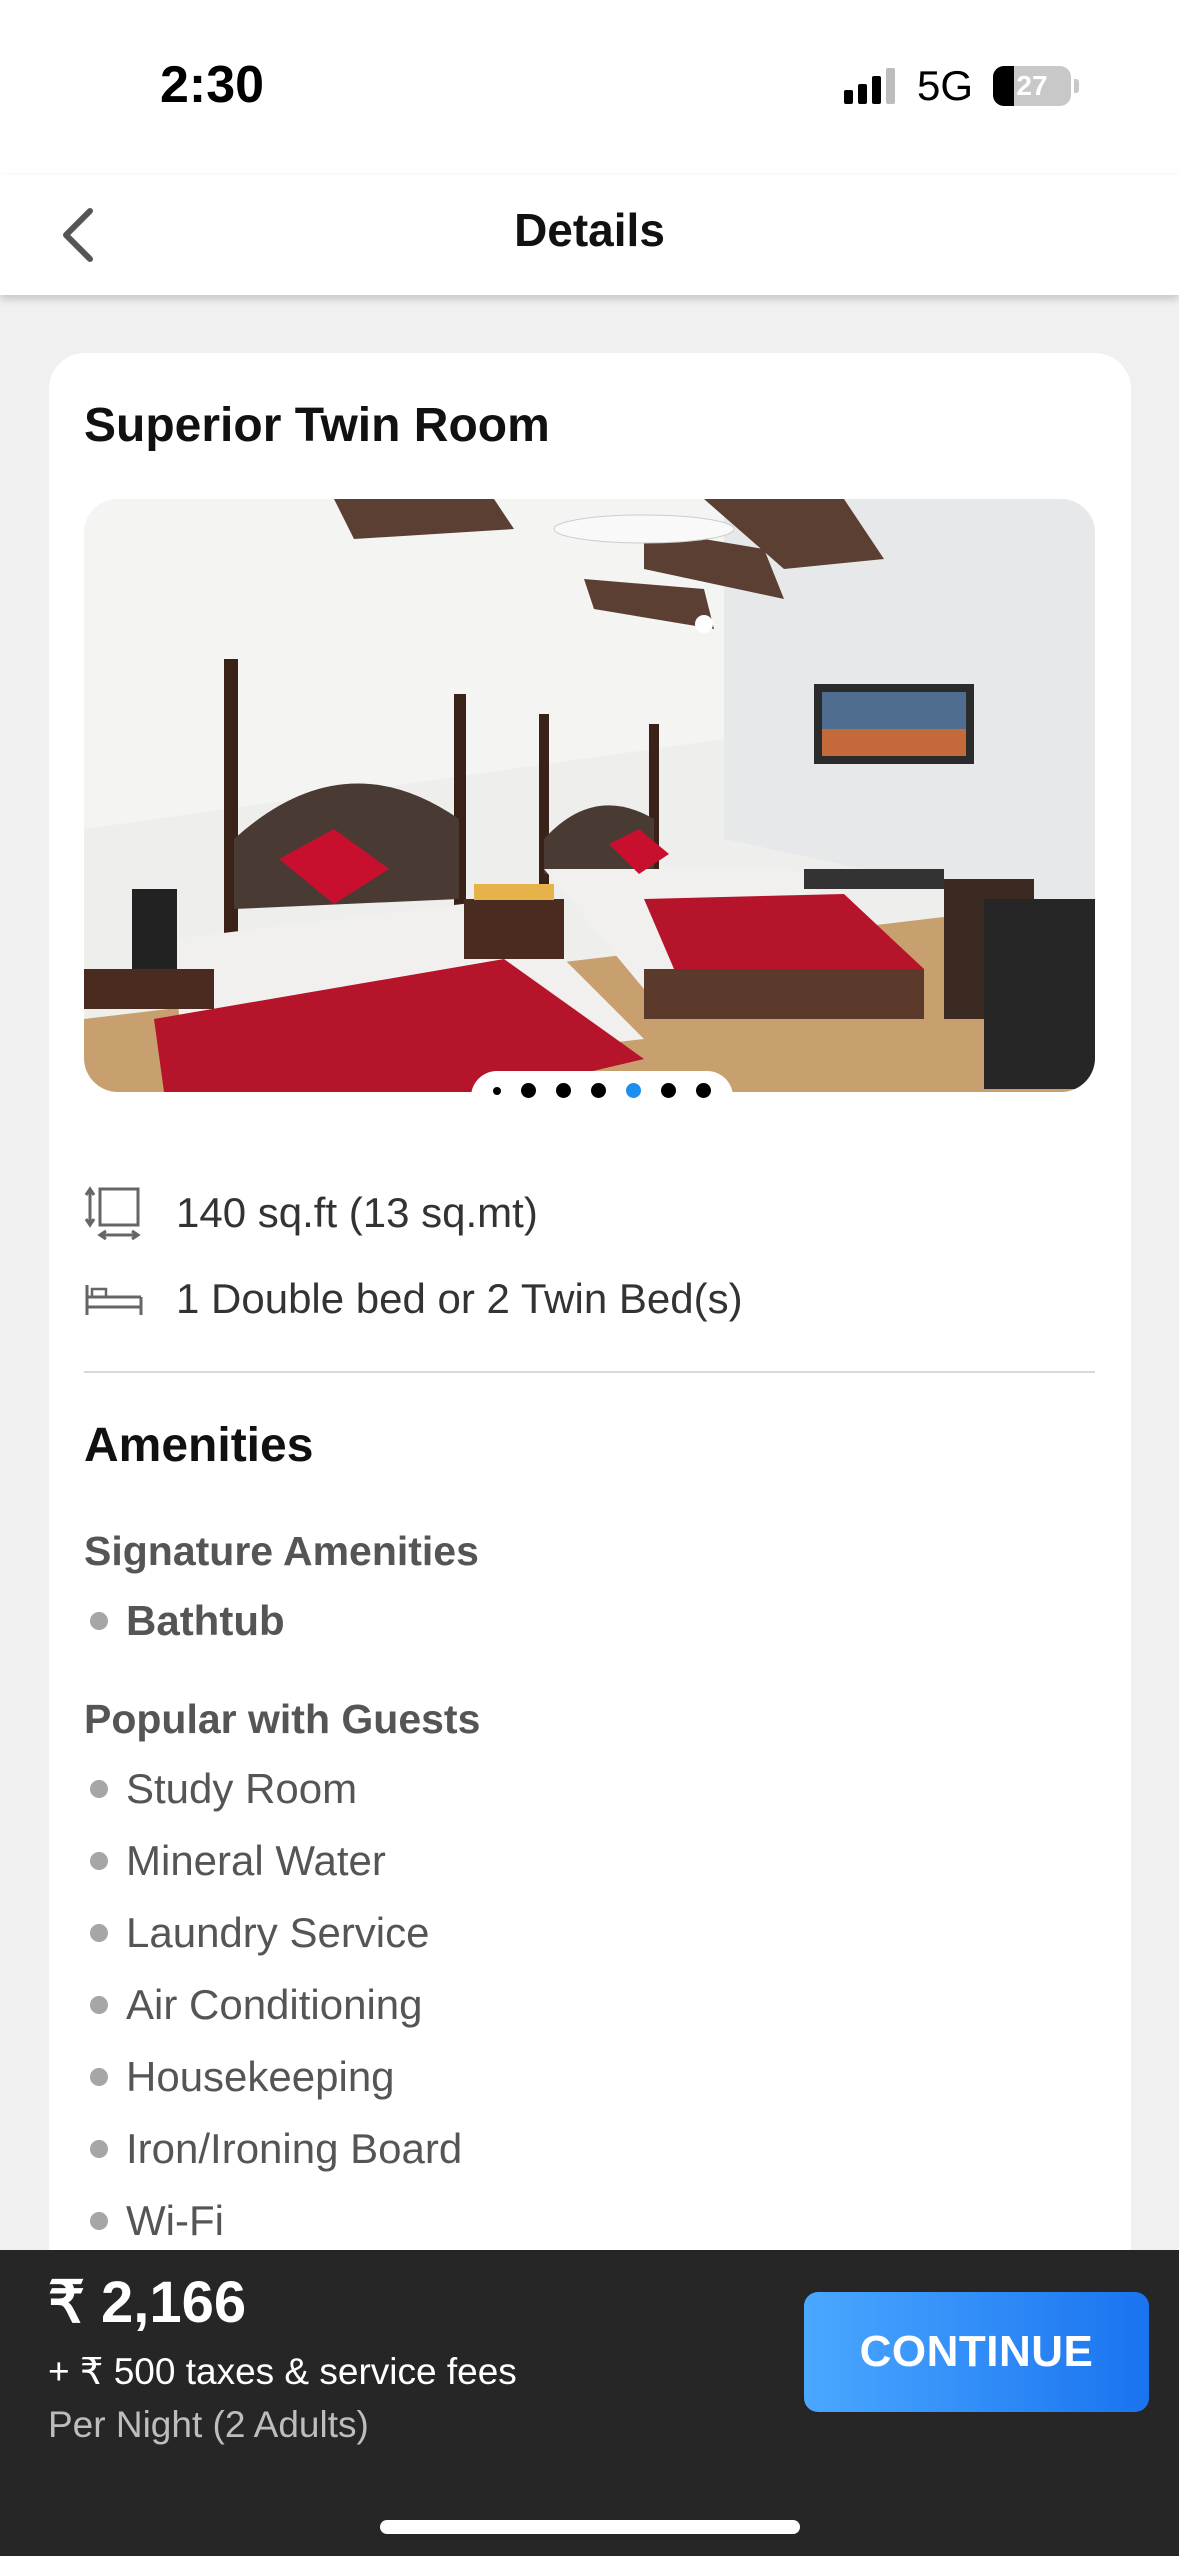 The height and width of the screenshot is (2556, 1179). What do you see at coordinates (589, 87) in the screenshot?
I see `status-bar: 2:30 5G 27` at bounding box center [589, 87].